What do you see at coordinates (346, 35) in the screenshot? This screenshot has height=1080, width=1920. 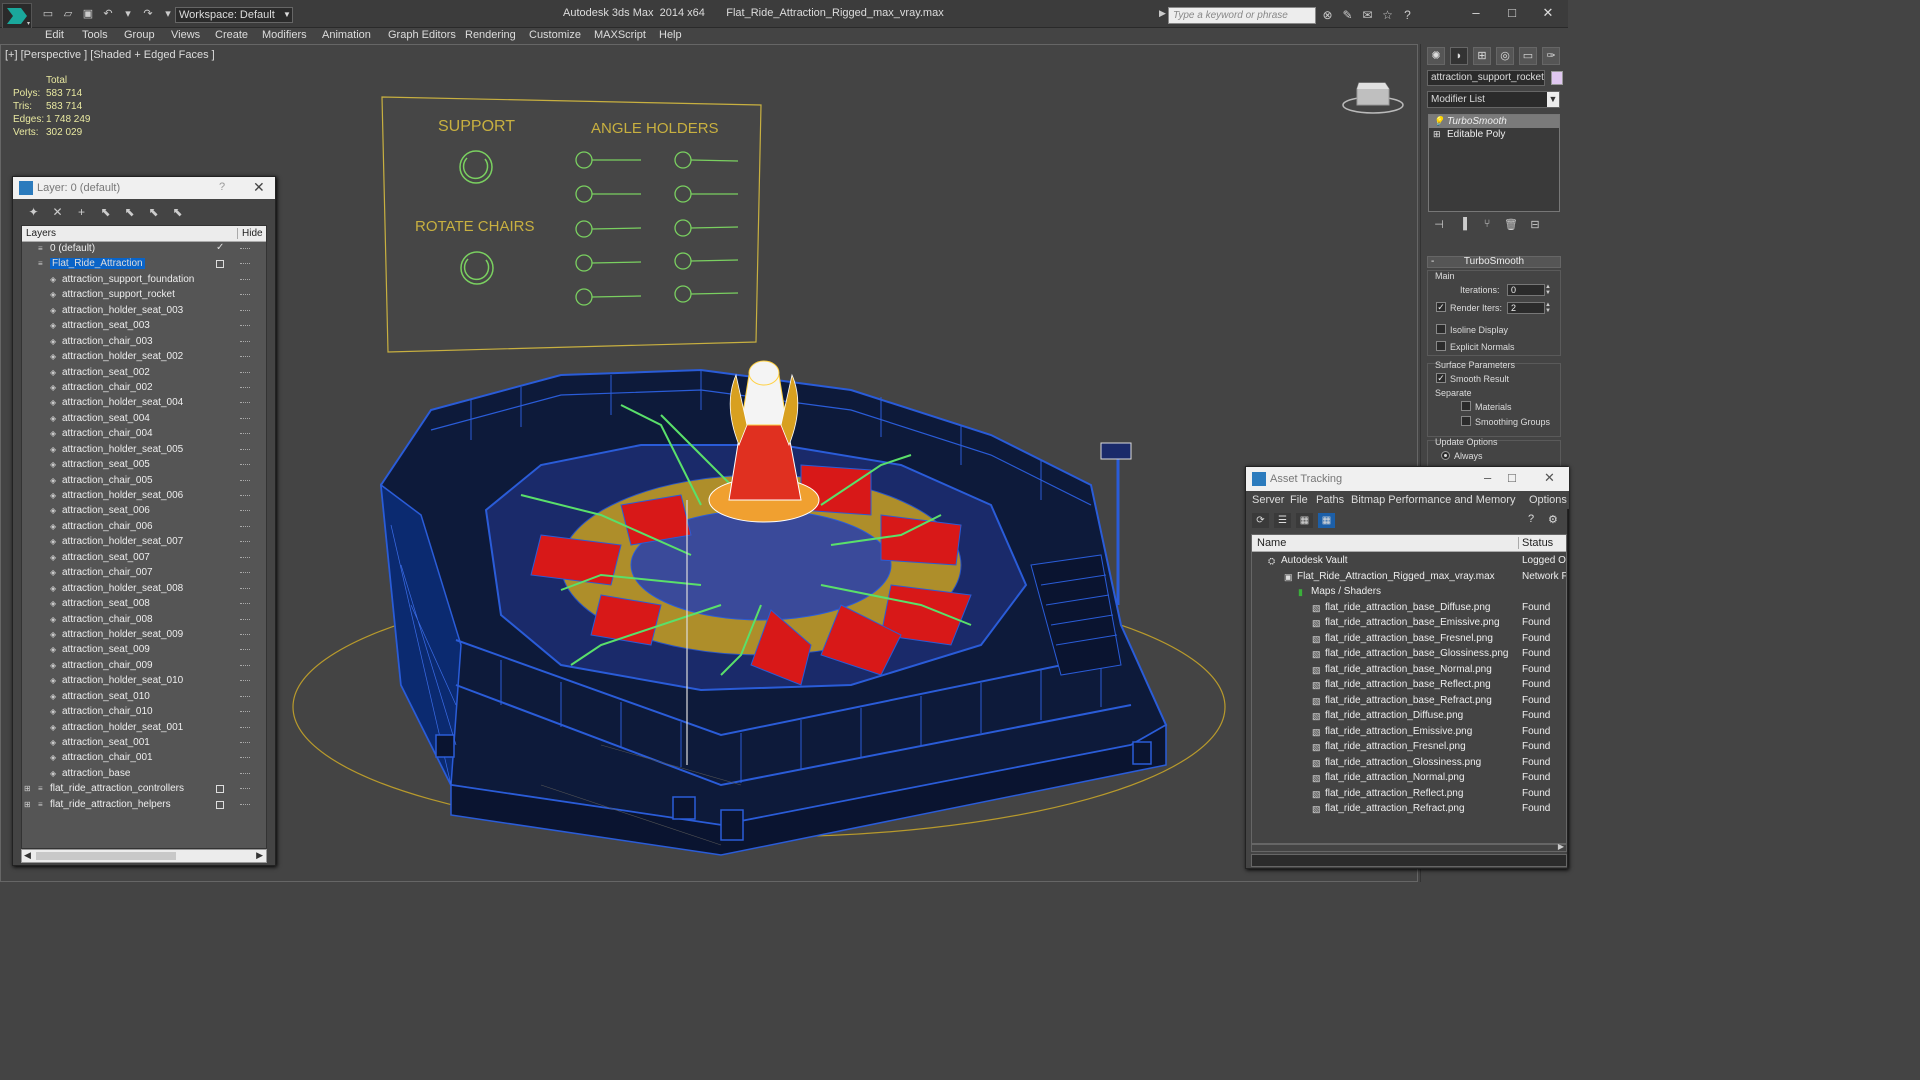 I see `menu-animation: Animation` at bounding box center [346, 35].